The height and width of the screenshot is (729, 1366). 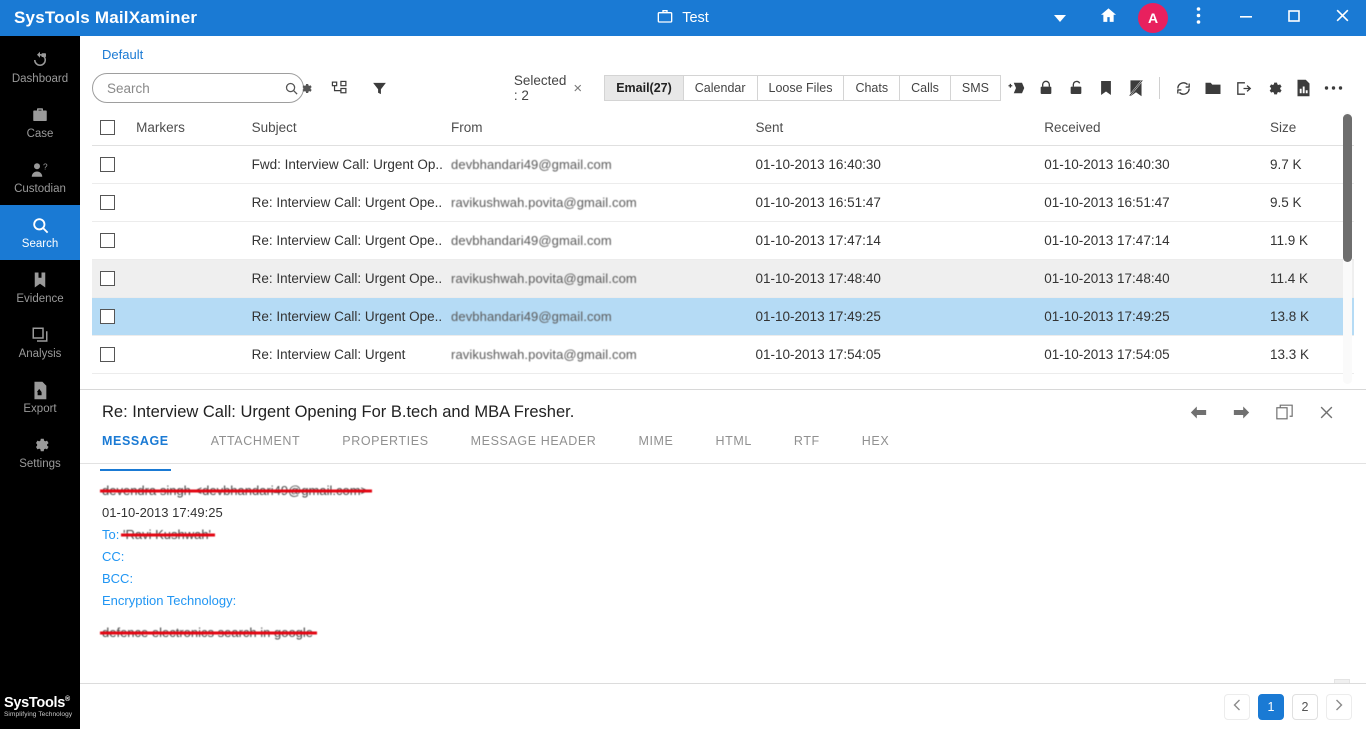 I want to click on sidebar-item-settings: Settings, so click(x=40, y=452).